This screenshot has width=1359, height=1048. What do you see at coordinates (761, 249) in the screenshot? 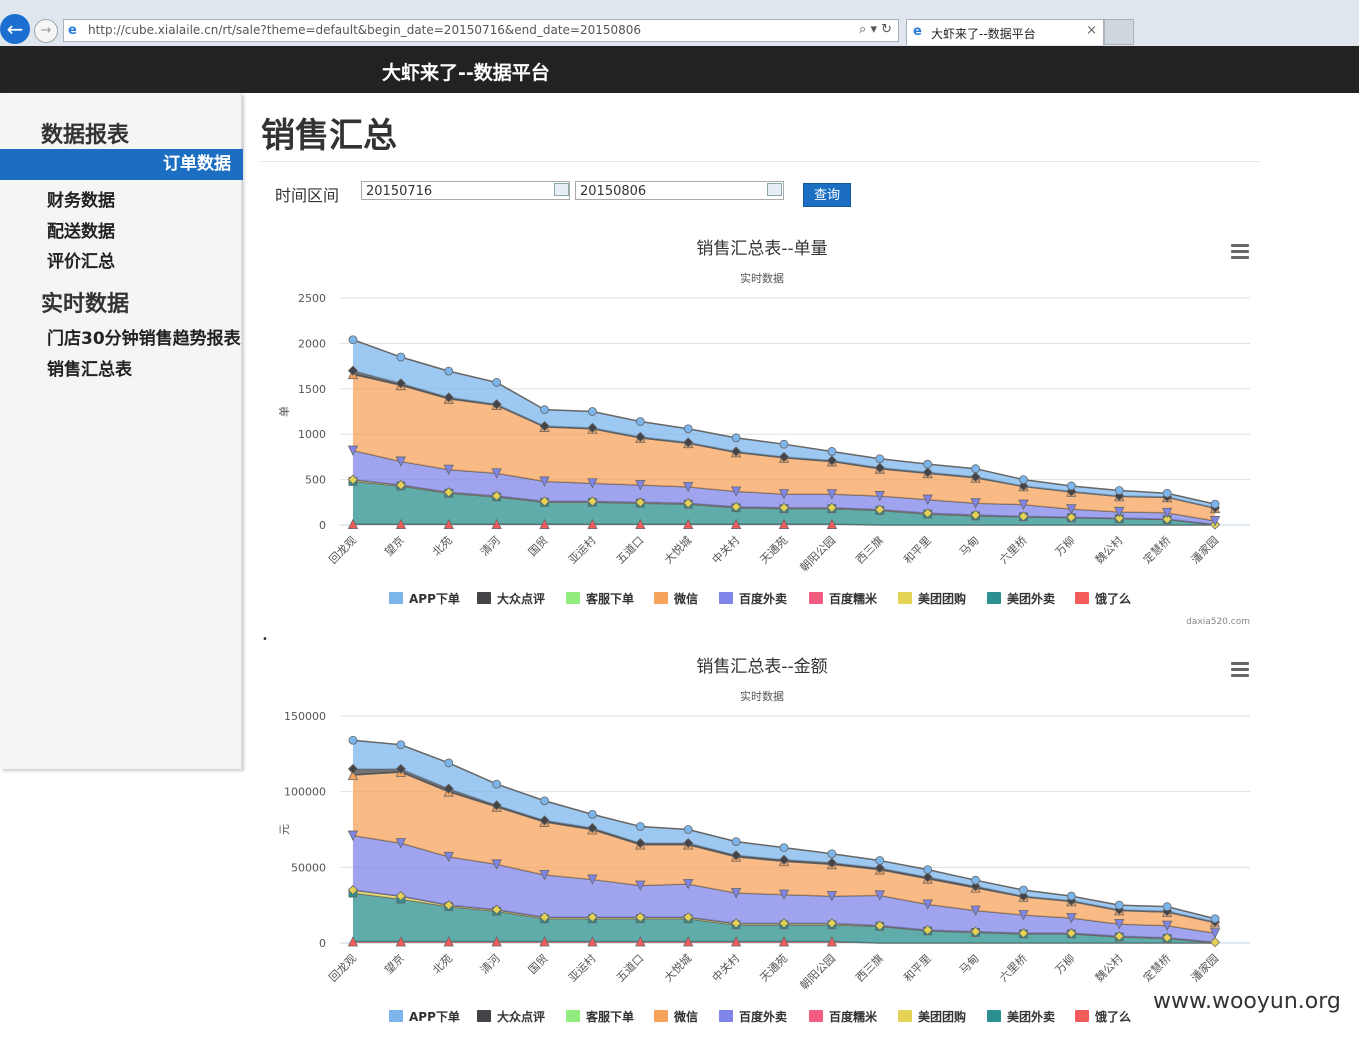
I see `chart-title: 销售汇总表--单量` at bounding box center [761, 249].